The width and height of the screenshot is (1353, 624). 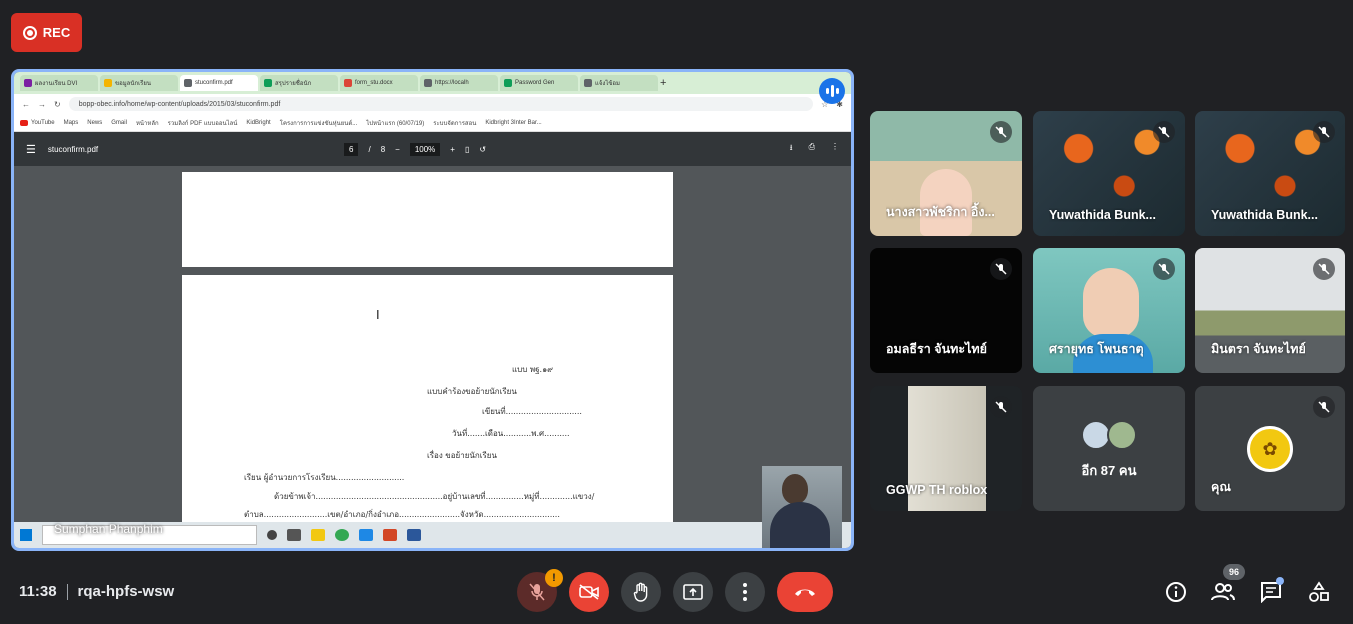 I want to click on participant-tile: ศรายุทธ โพนธาตุ, so click(x=1109, y=310).